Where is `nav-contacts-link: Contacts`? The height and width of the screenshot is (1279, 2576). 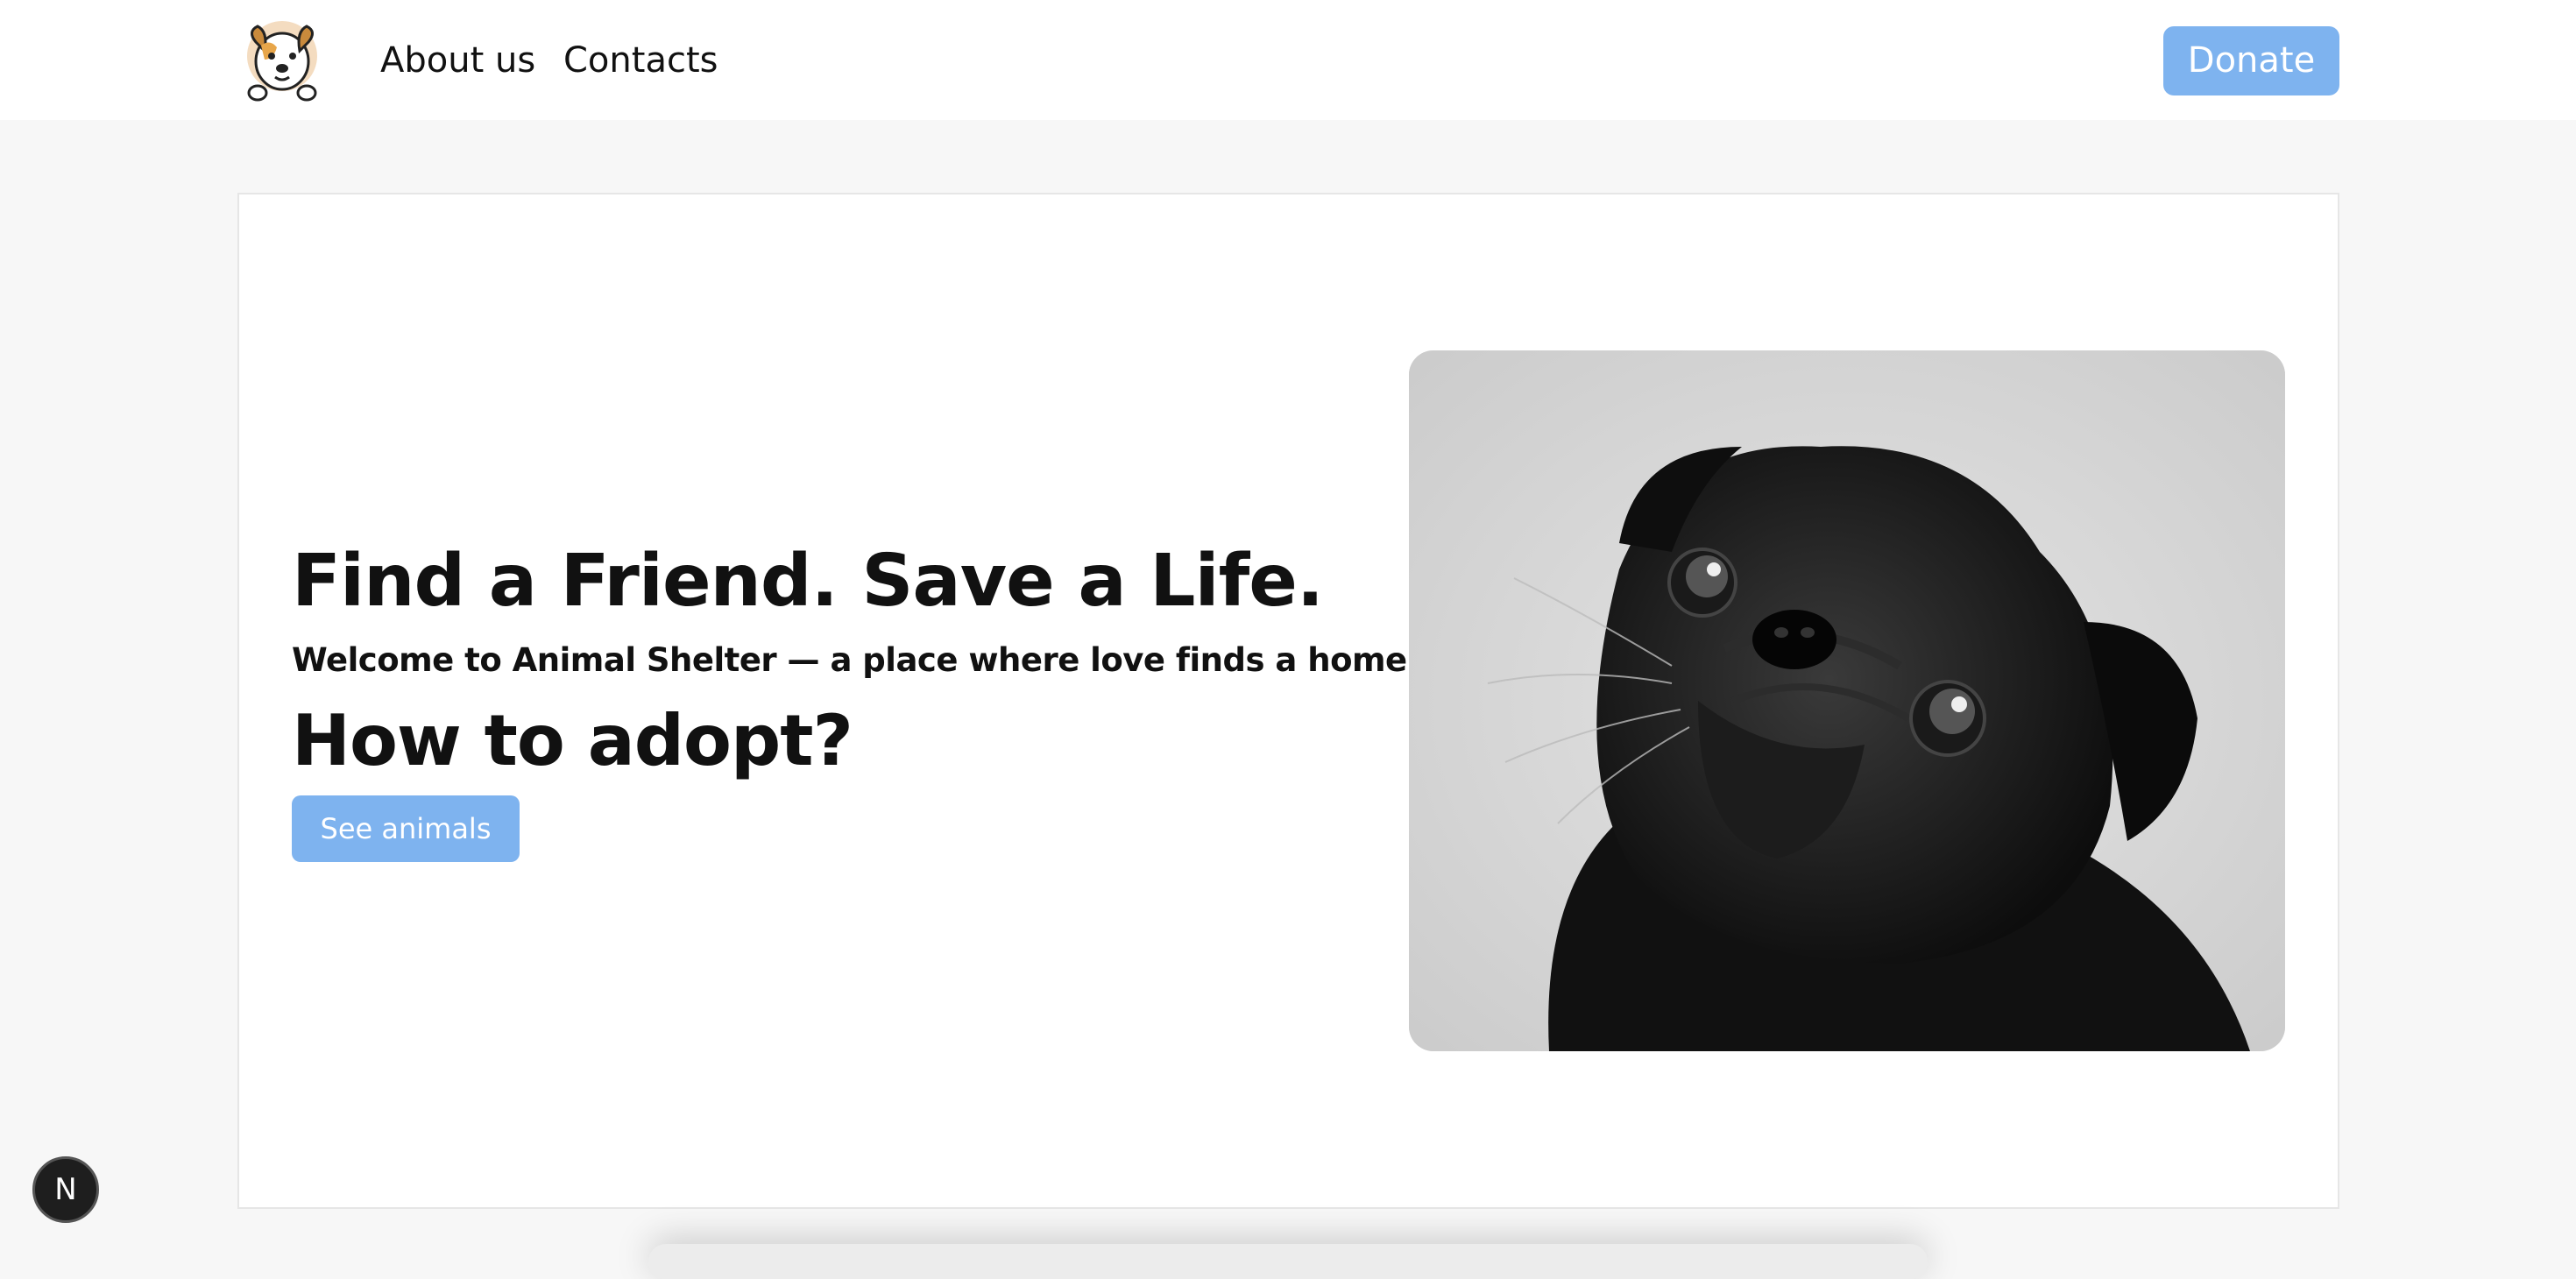
nav-contacts-link: Contacts is located at coordinates (640, 61).